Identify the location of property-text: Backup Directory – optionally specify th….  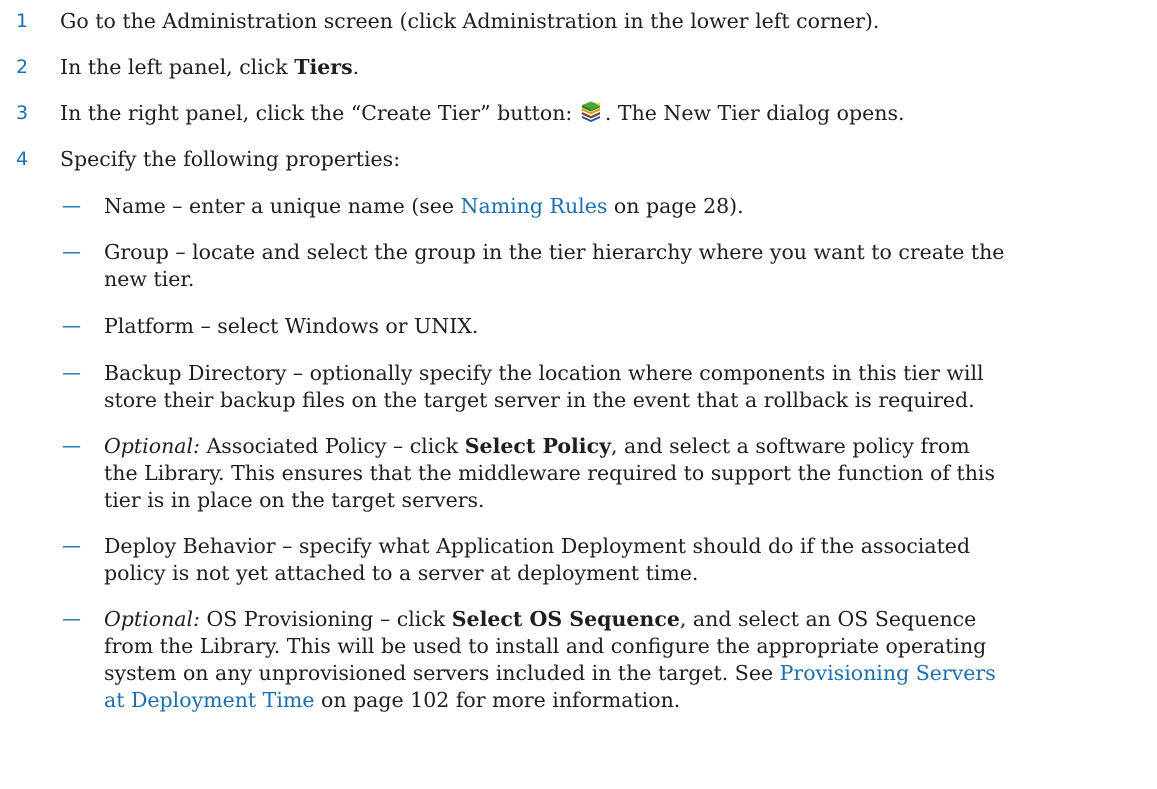
(626, 387).